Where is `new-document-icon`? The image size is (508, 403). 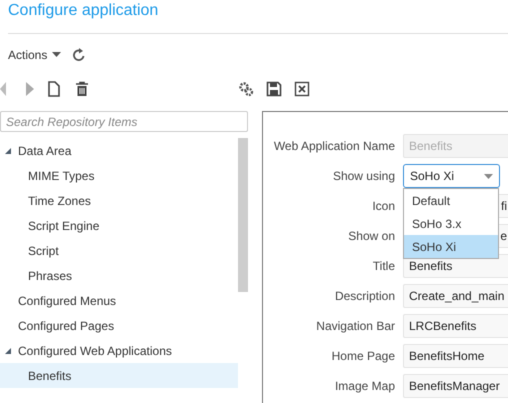 new-document-icon is located at coordinates (54, 89).